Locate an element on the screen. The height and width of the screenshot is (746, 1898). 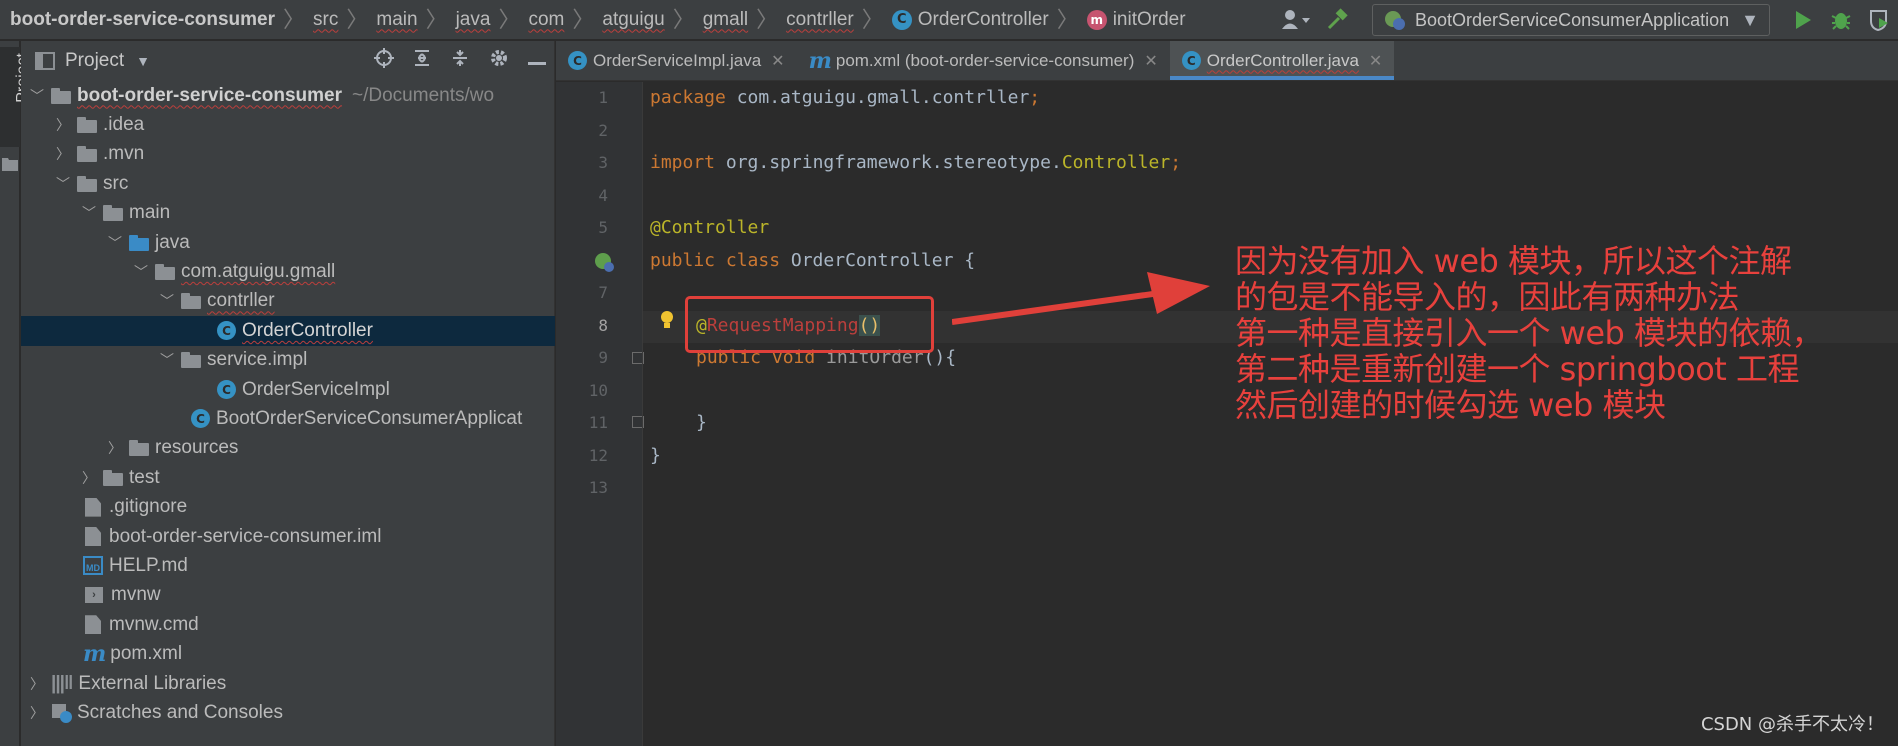
line-number: 10 is located at coordinates (598, 390).